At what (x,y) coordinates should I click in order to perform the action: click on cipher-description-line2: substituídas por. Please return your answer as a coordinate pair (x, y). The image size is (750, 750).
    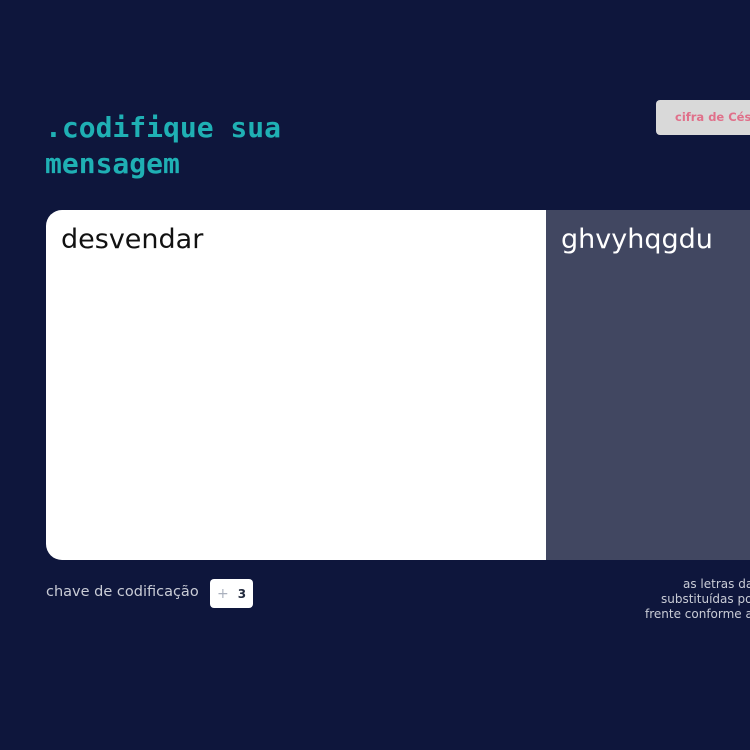
    Looking at the image, I should click on (705, 599).